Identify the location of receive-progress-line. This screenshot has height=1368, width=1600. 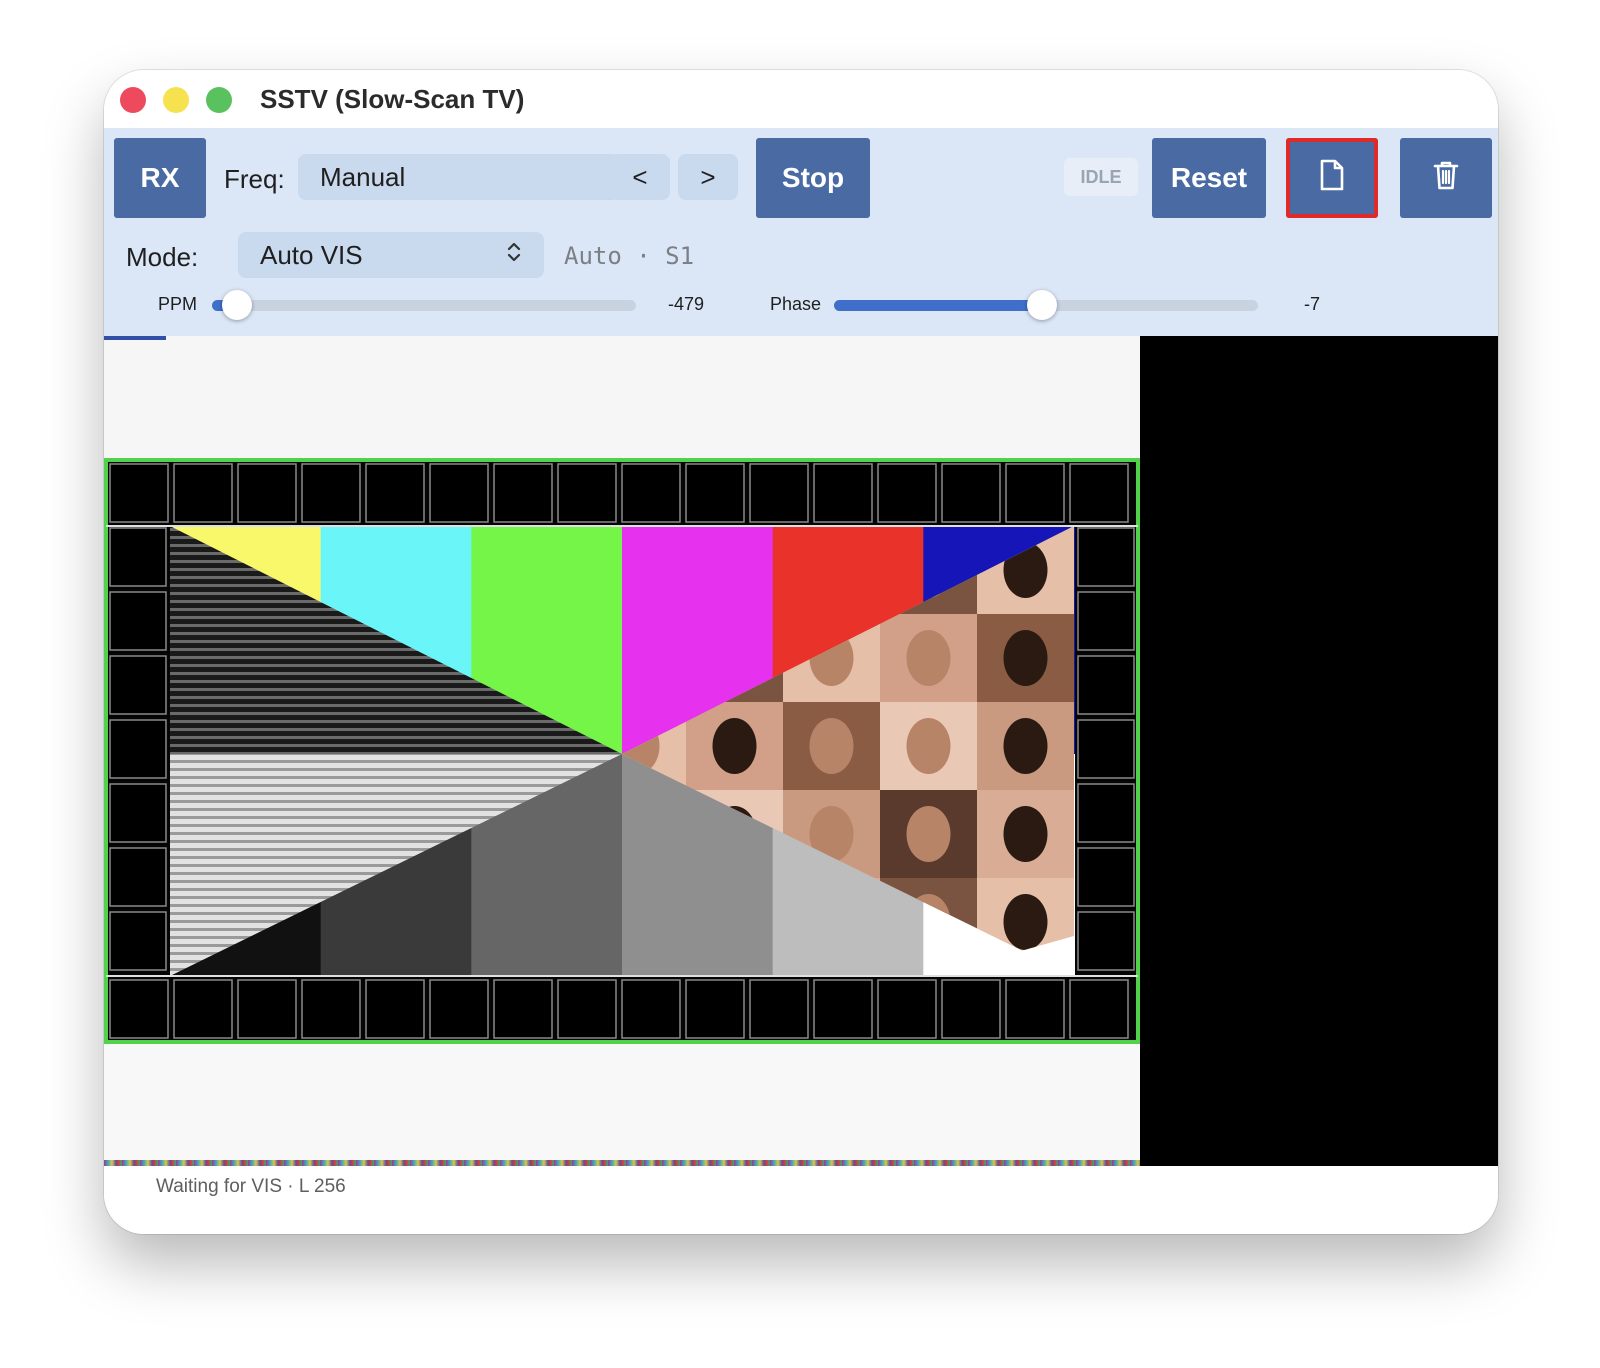
(135, 338).